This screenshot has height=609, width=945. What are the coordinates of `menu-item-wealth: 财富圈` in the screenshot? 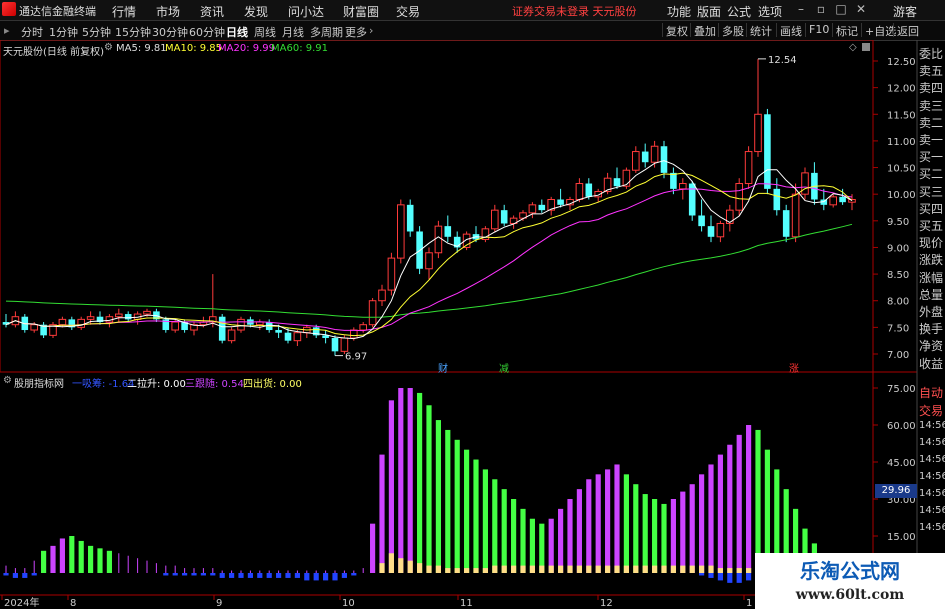 It's located at (361, 11).